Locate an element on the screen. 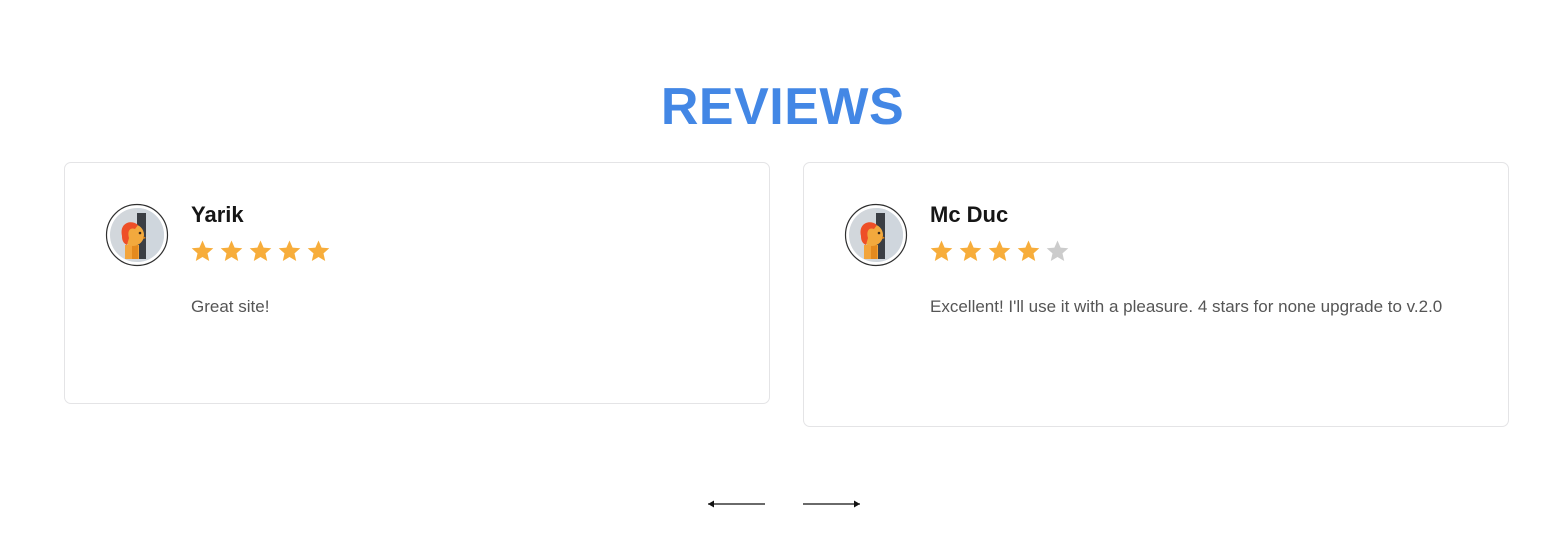  next-review-button is located at coordinates (832, 504).